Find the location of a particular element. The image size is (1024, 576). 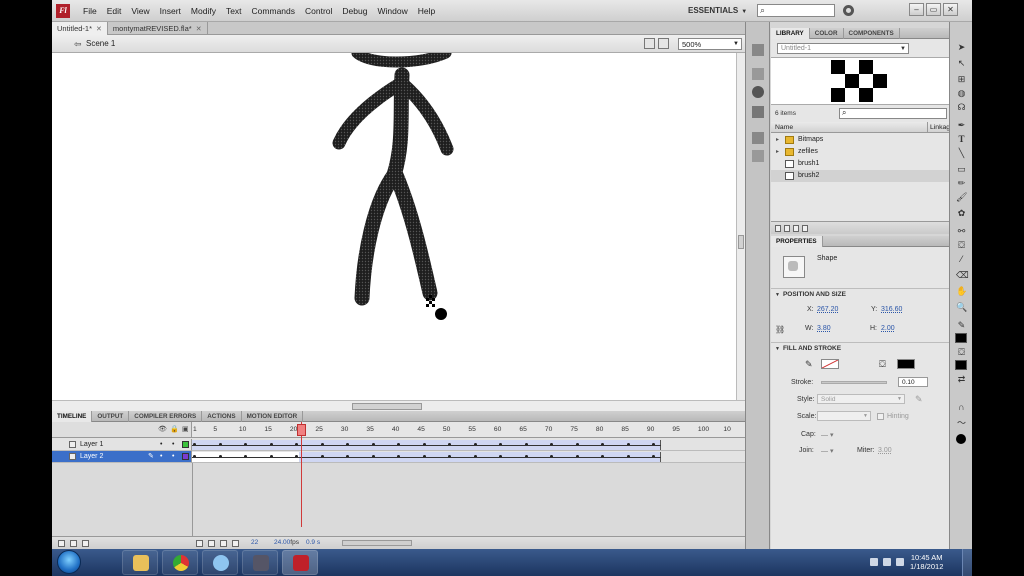

rectangle-tool-icon: ▭ is located at coordinates (961, 169).